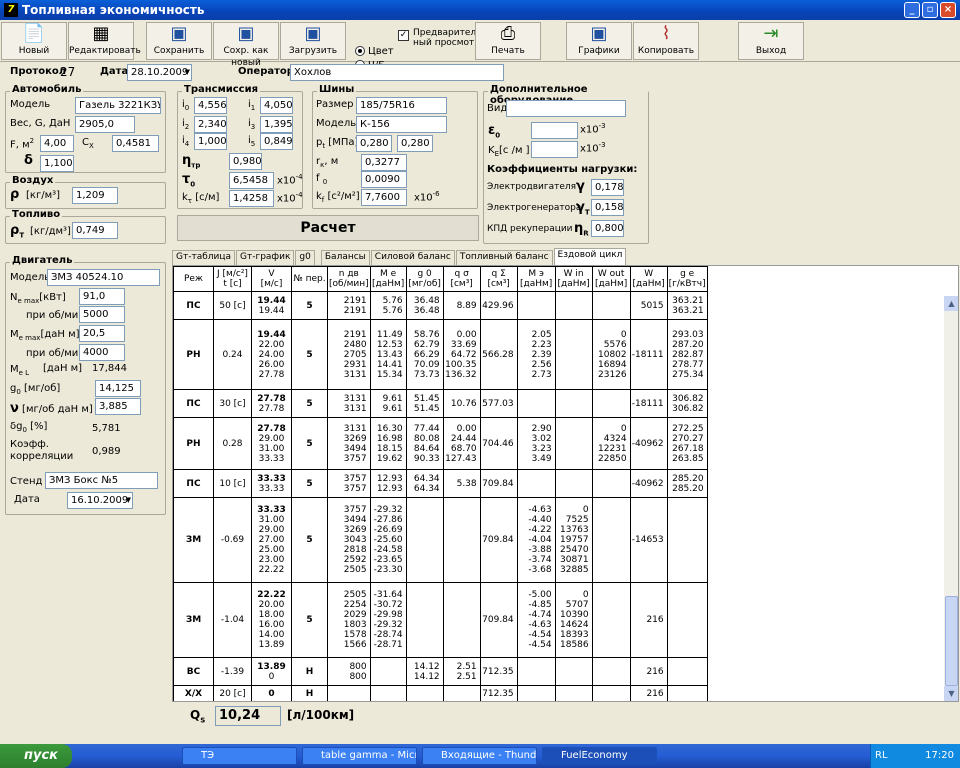 The image size is (960, 768). I want to click on f0-field: 0,0090, so click(384, 179).